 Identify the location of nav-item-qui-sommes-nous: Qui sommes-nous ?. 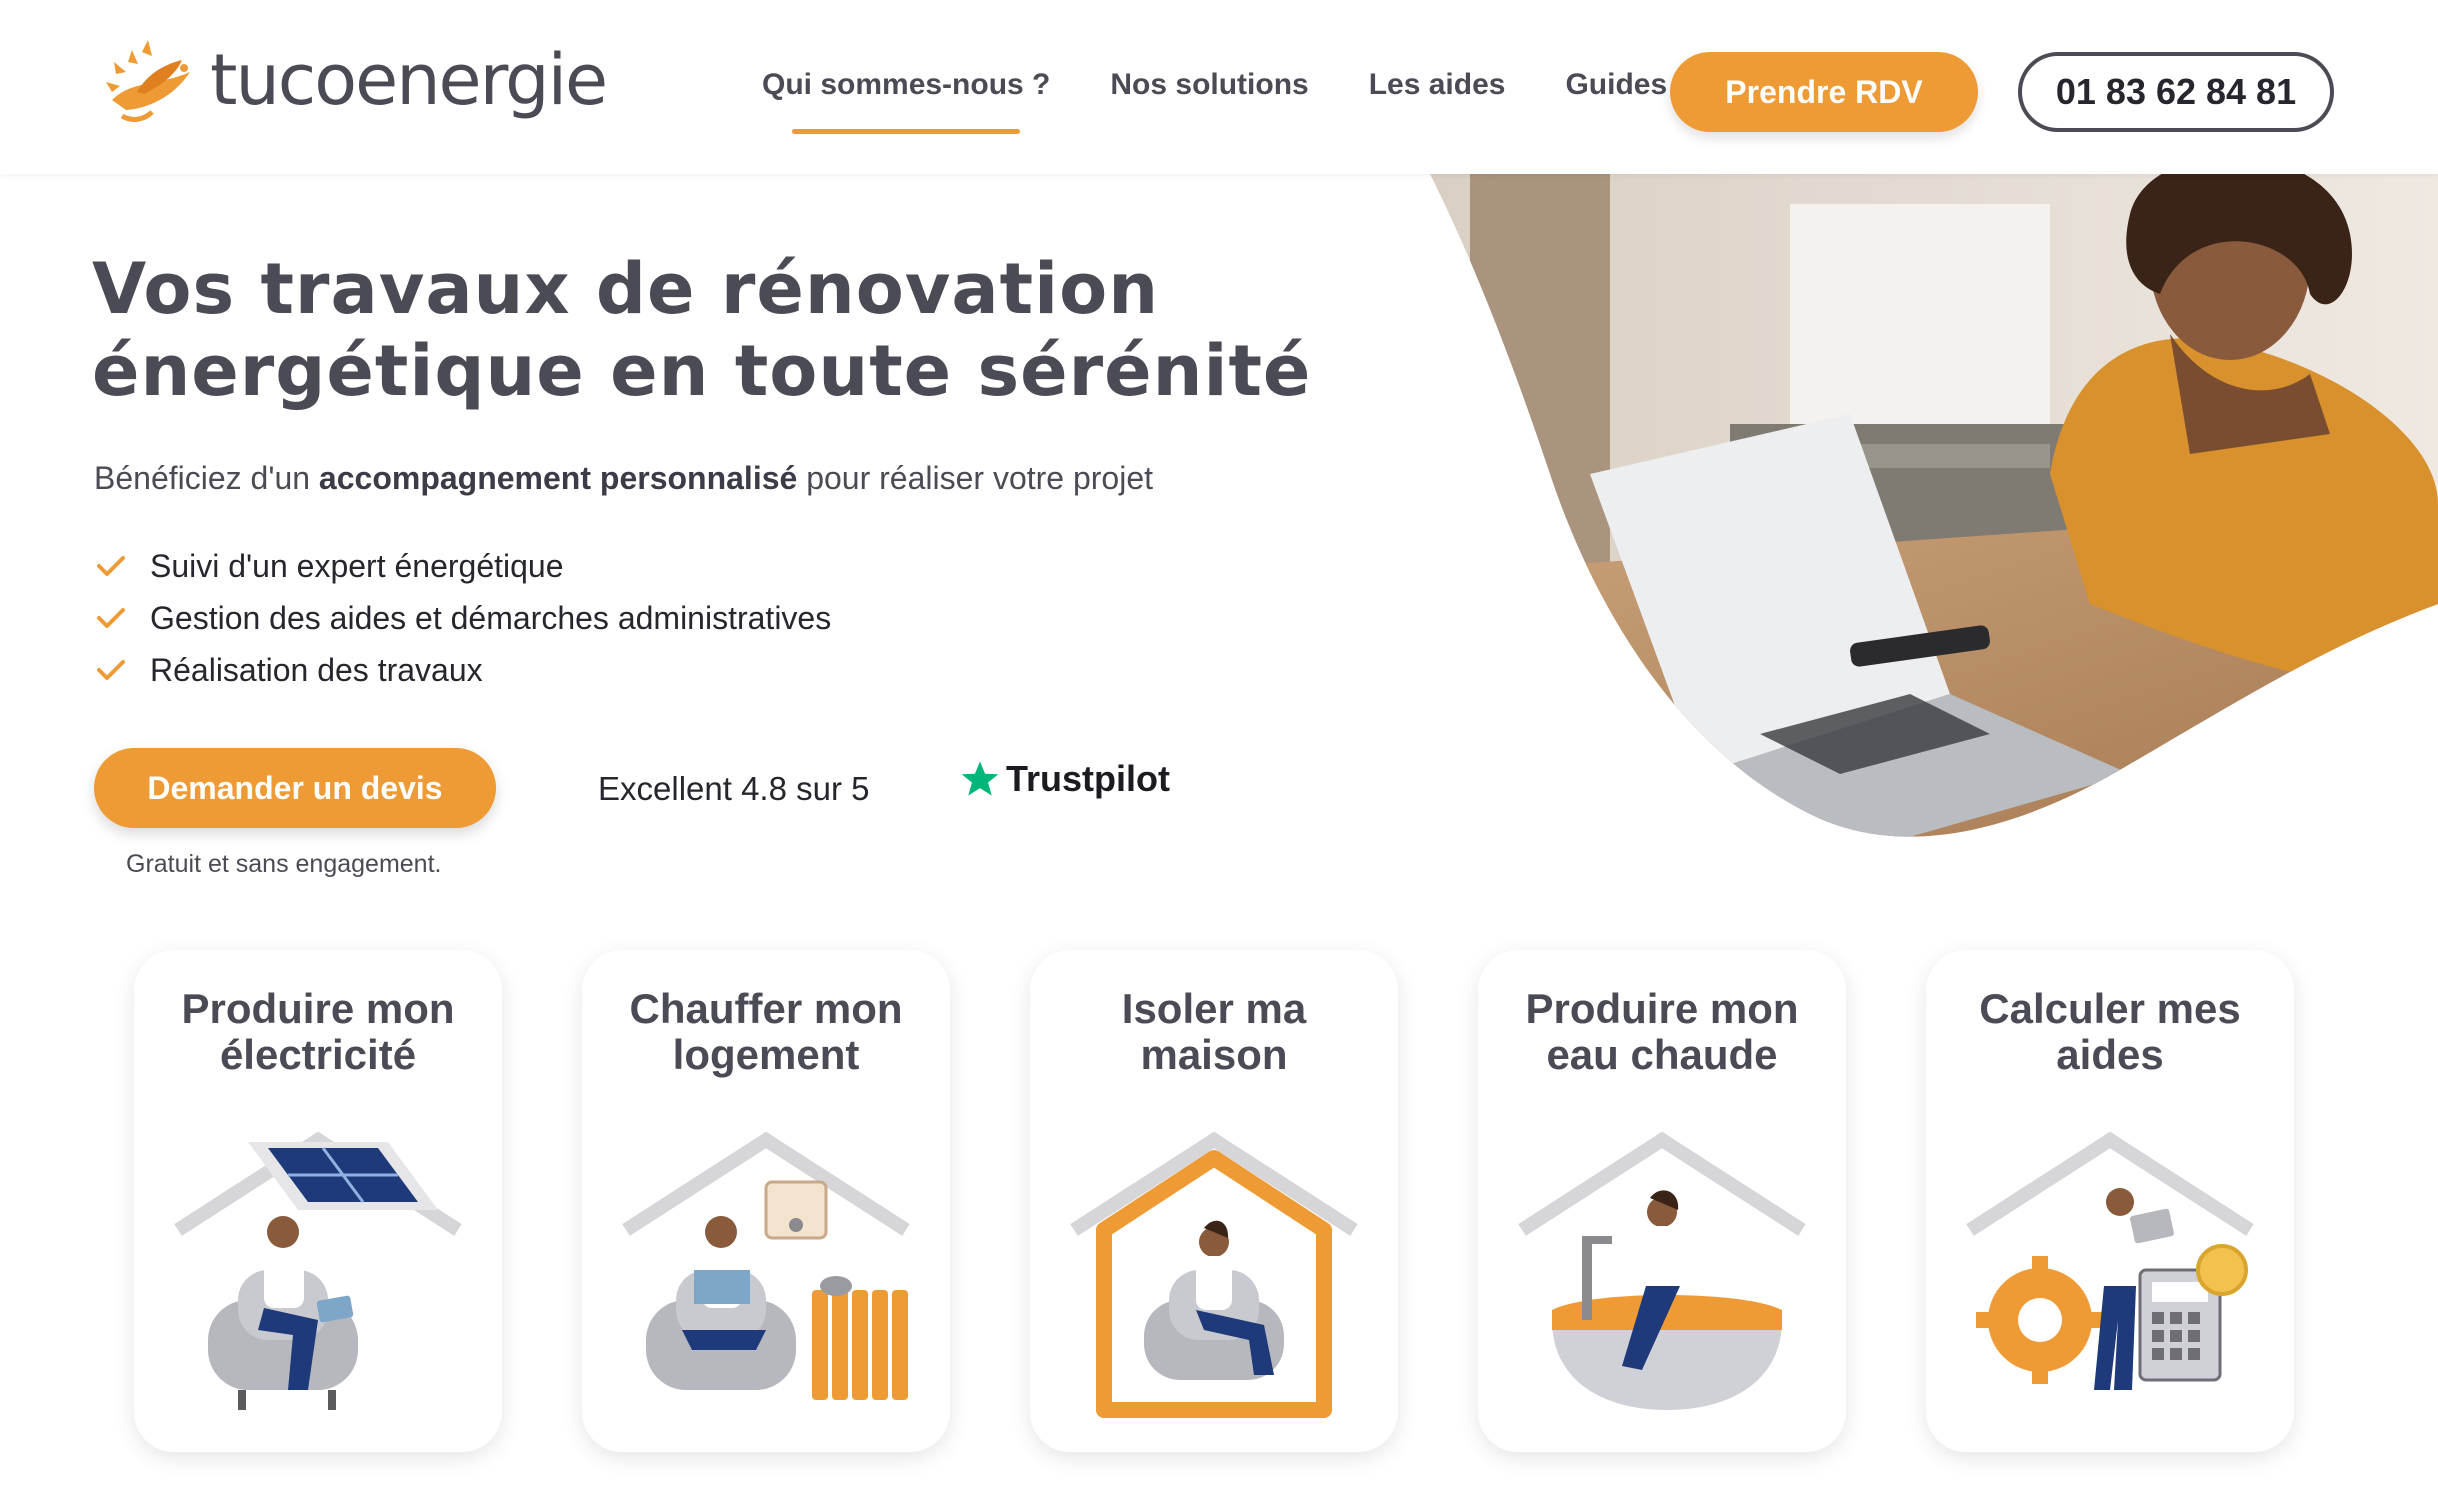
(906, 101).